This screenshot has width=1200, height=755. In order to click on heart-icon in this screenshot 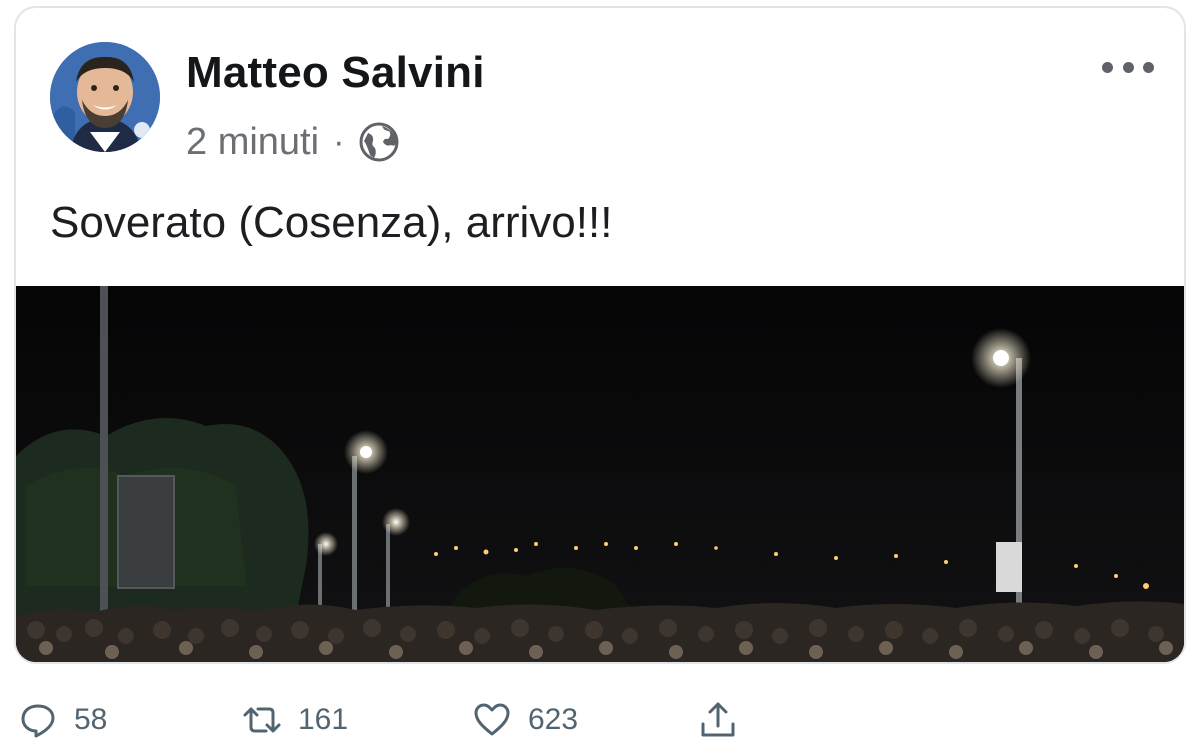, I will do `click(492, 719)`.